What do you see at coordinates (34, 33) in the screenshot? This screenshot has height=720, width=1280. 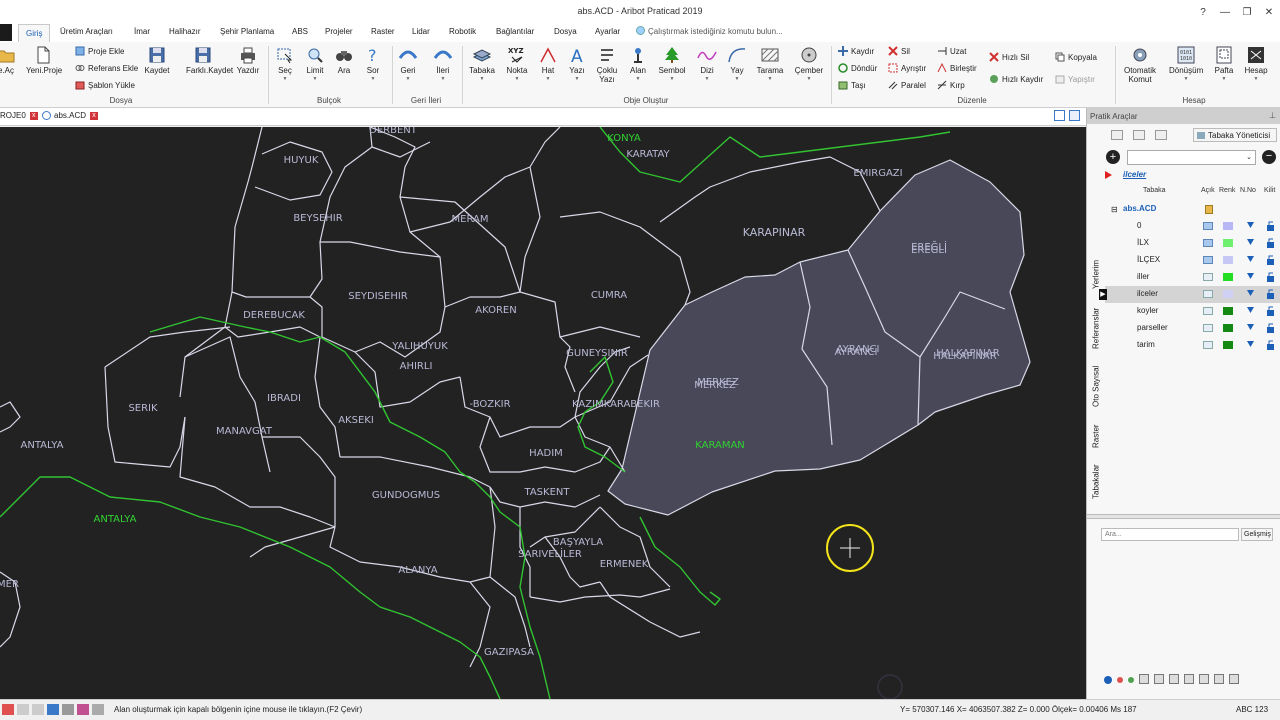 I see `tab-giris: Giriş` at bounding box center [34, 33].